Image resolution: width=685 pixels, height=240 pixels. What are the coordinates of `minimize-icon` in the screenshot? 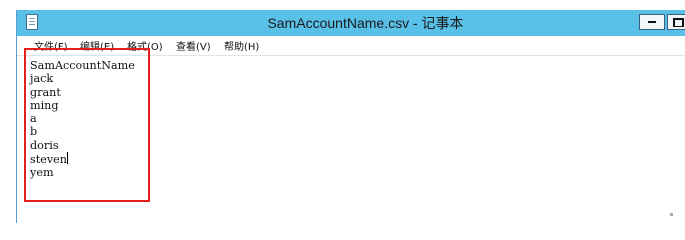 It's located at (652, 22).